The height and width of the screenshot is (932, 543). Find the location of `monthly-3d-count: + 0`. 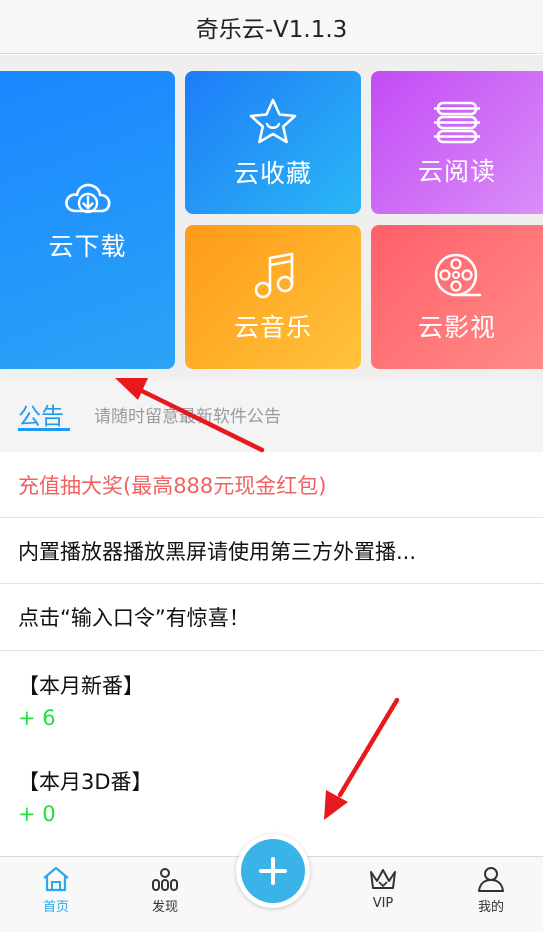

monthly-3d-count: + 0 is located at coordinates (37, 814).